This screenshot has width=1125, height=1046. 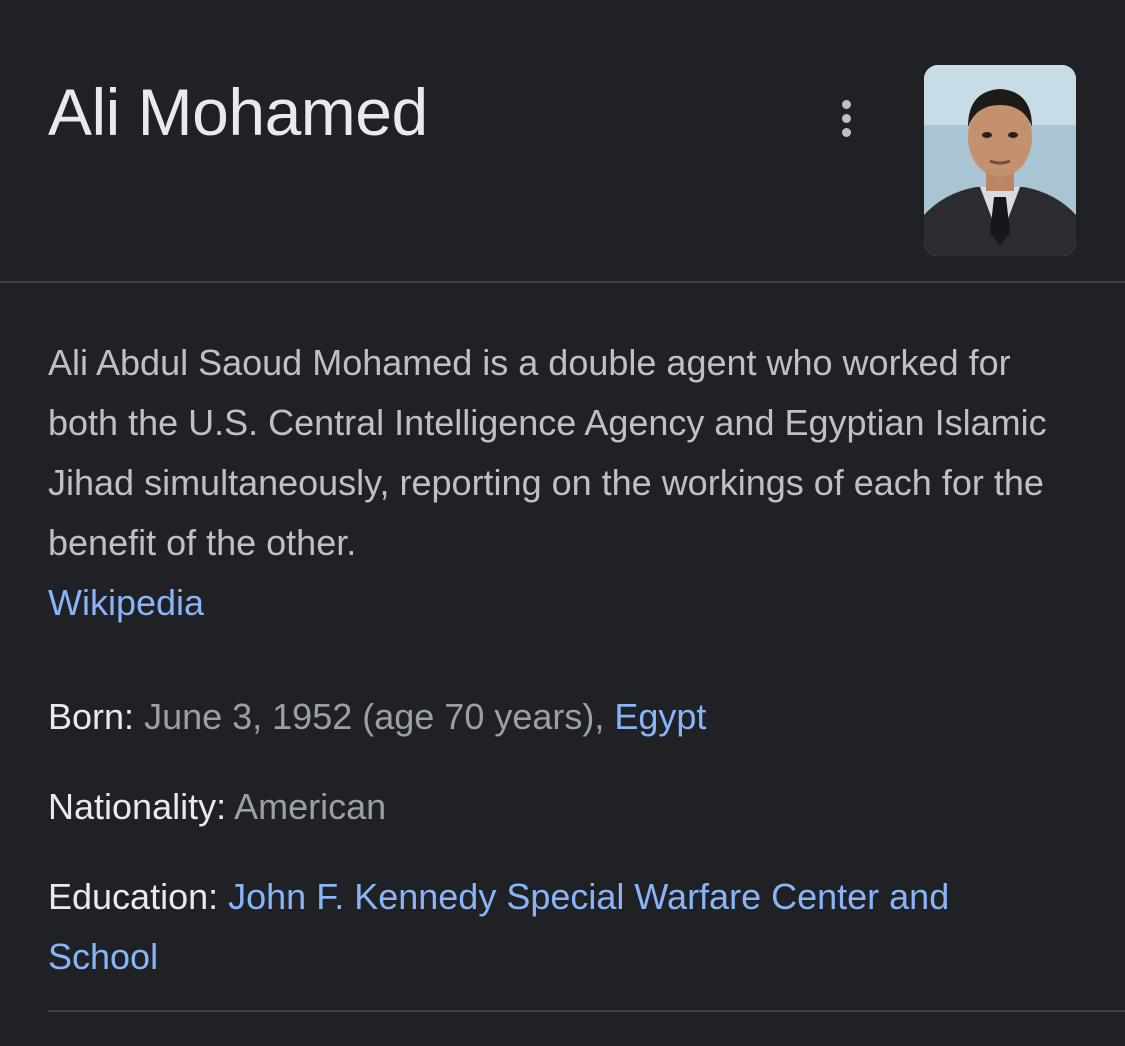 What do you see at coordinates (91, 716) in the screenshot?
I see `fact-born-label: Born:` at bounding box center [91, 716].